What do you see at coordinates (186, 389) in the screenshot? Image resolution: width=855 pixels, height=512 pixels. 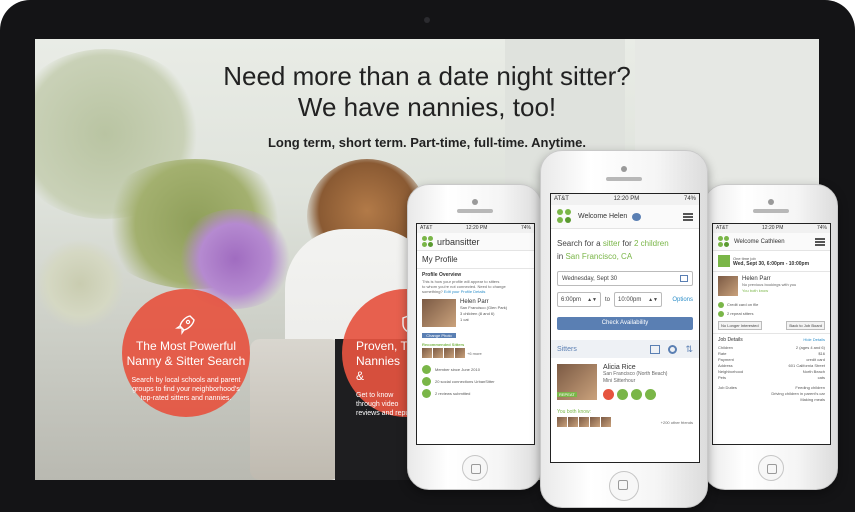 I see `feature-body-line2: groups to find your neighborhood's` at bounding box center [186, 389].